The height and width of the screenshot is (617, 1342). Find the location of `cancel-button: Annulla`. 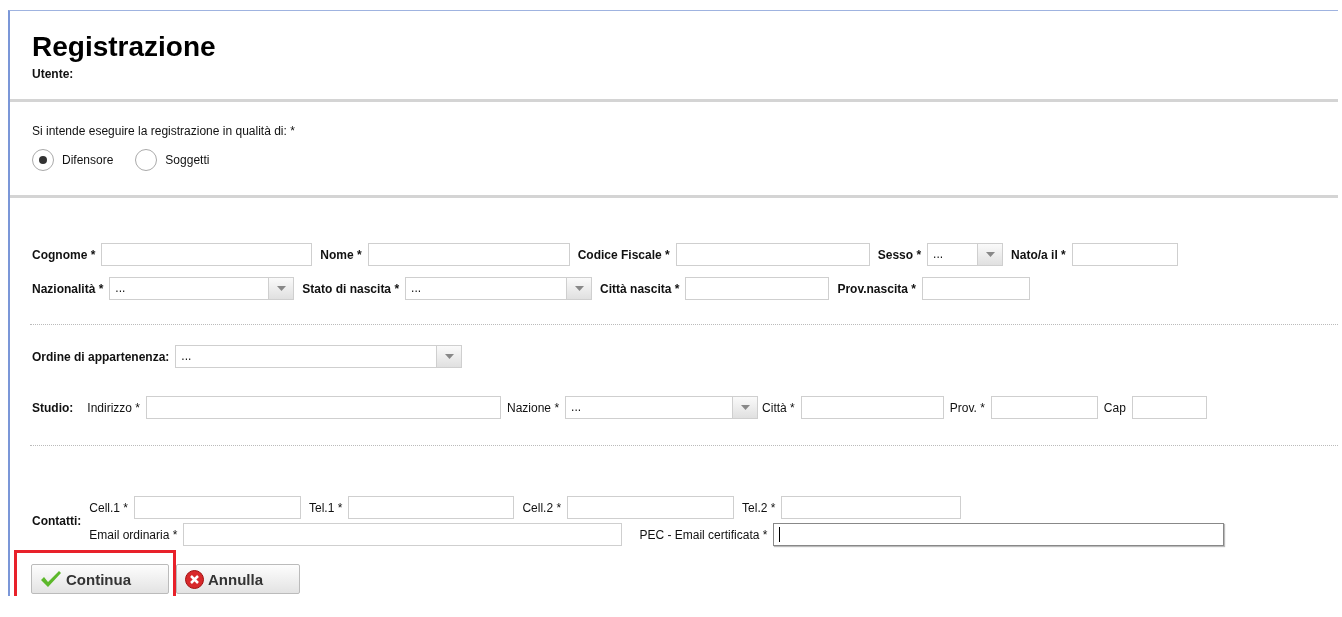

cancel-button: Annulla is located at coordinates (238, 579).